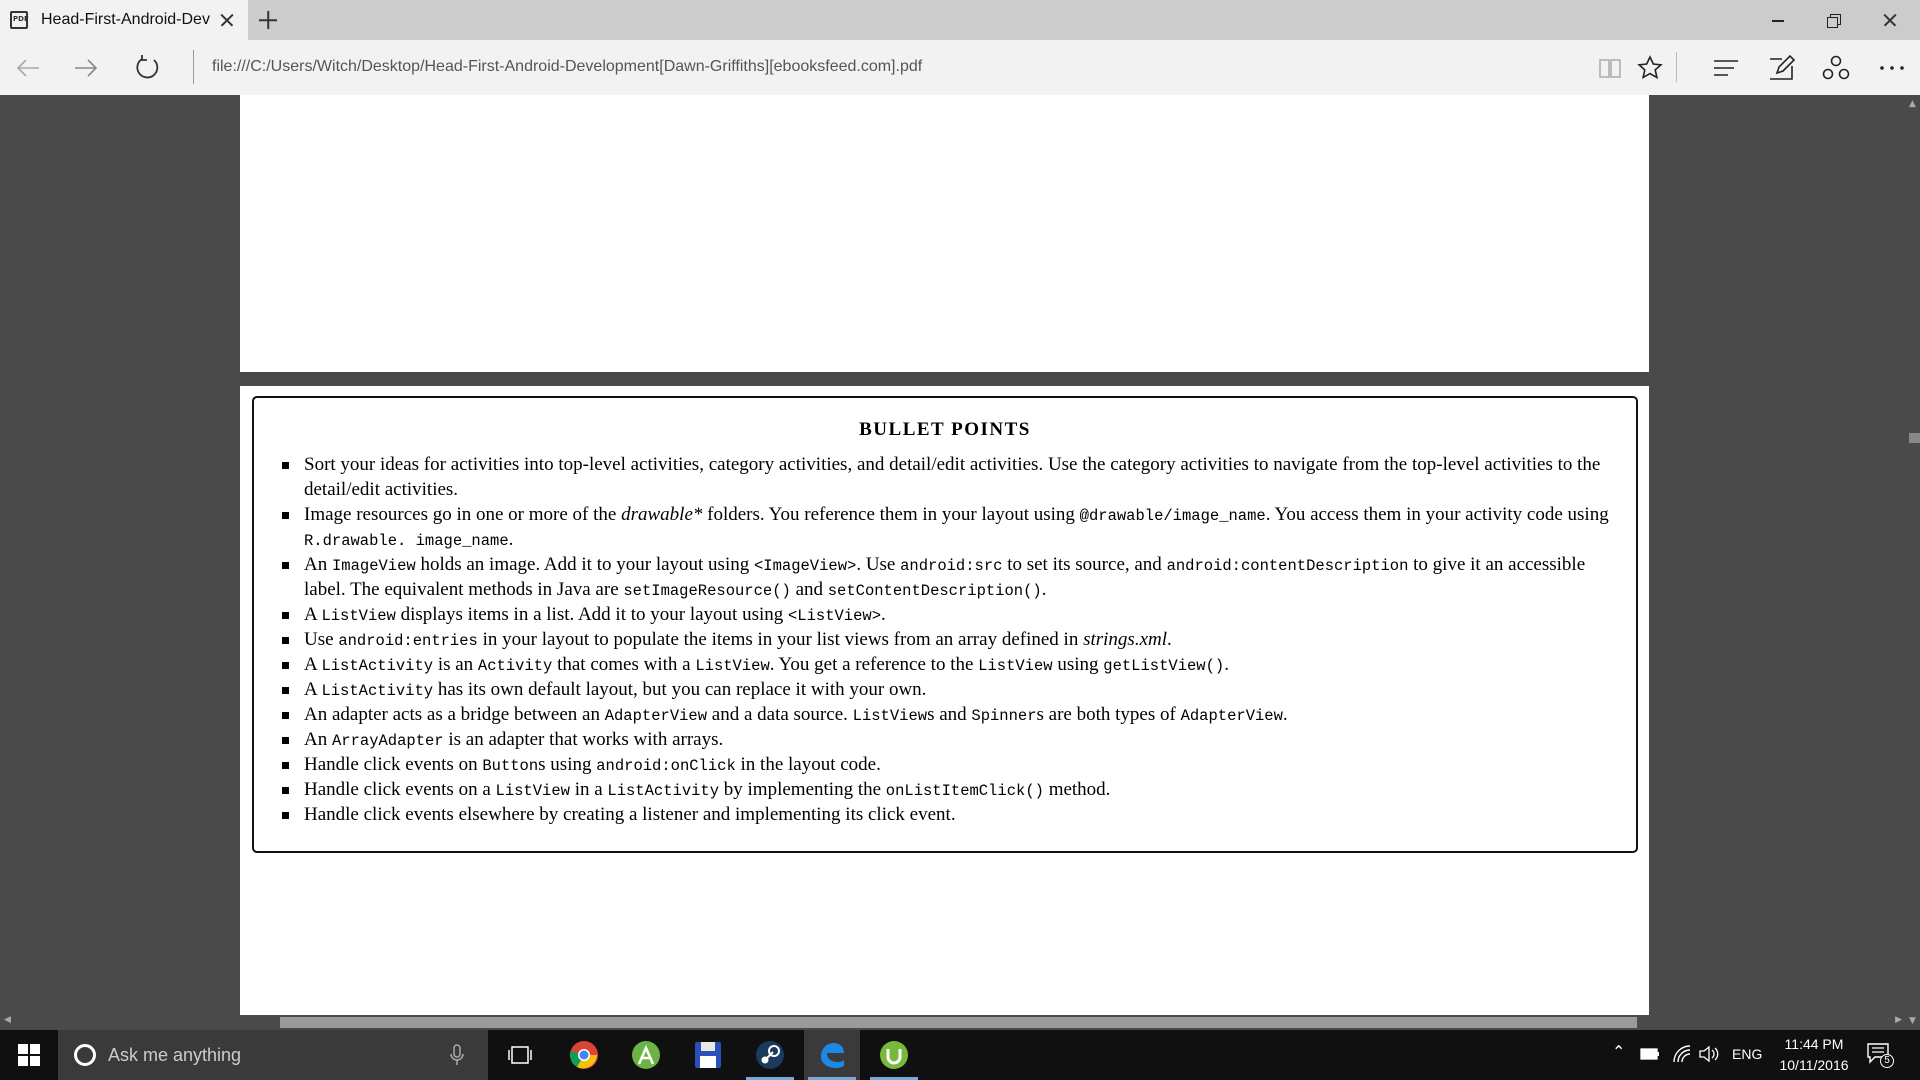 This screenshot has width=1920, height=1080. I want to click on edge-app, so click(832, 1055).